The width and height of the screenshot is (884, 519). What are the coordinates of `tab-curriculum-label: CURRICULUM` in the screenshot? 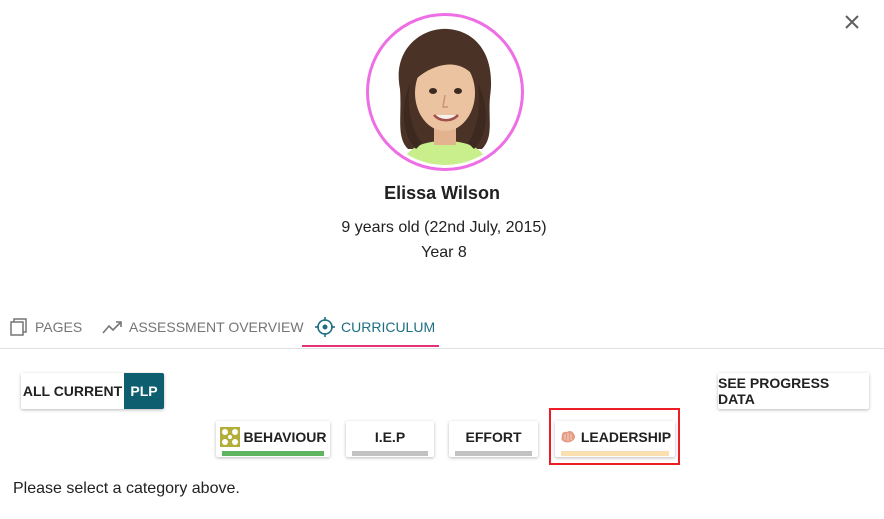 It's located at (388, 327).